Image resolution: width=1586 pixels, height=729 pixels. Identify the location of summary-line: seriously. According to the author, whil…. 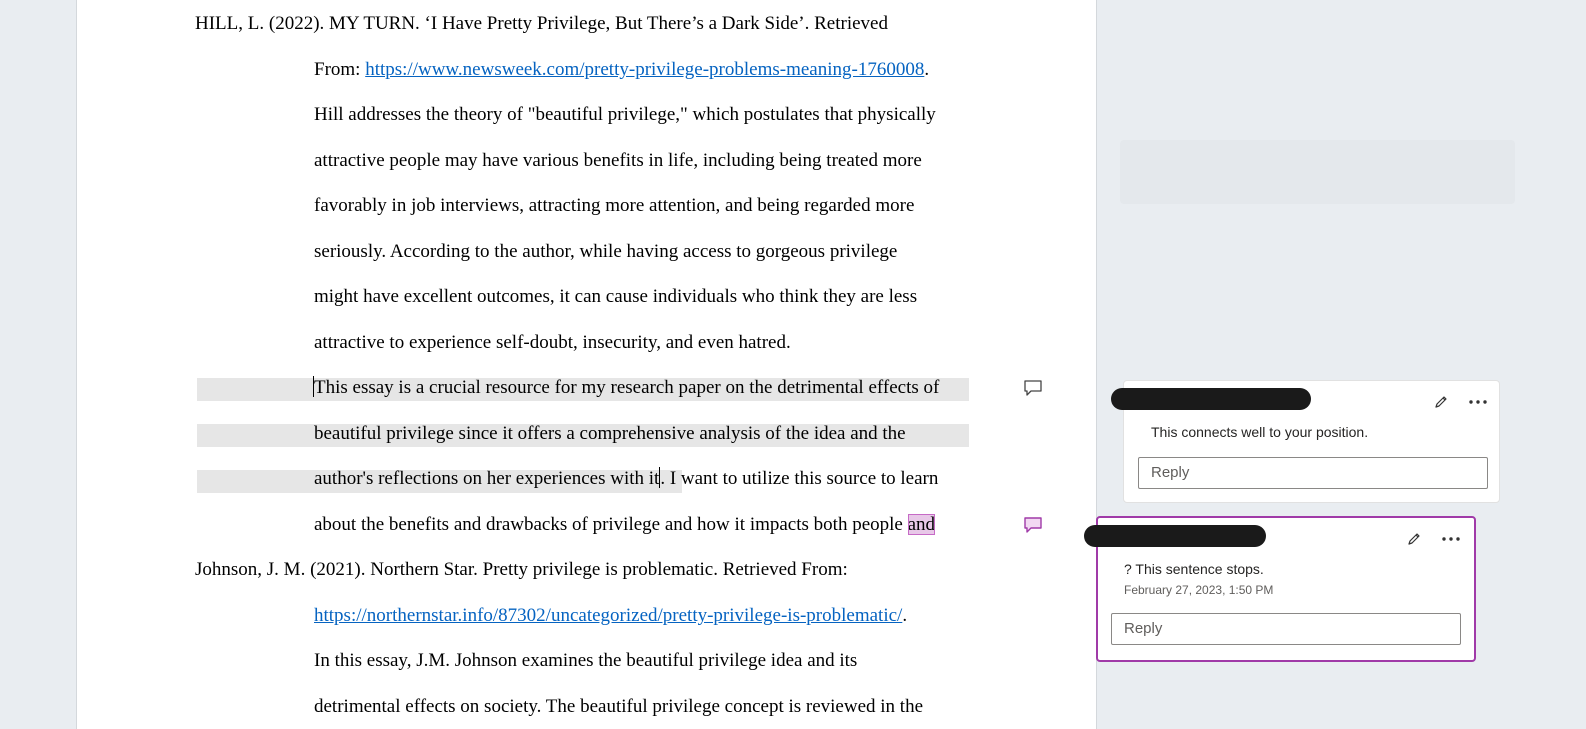
(606, 251).